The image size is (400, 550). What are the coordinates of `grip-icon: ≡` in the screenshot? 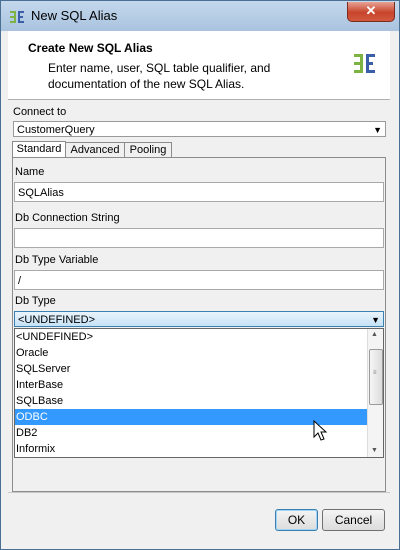 It's located at (375, 373).